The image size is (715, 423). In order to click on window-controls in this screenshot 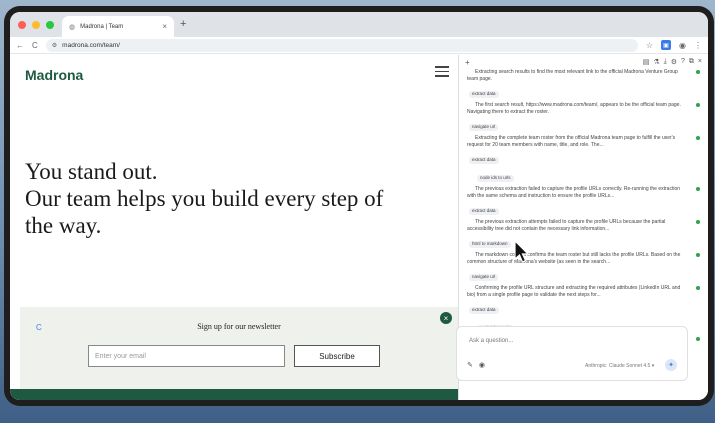, I will do `click(36, 25)`.